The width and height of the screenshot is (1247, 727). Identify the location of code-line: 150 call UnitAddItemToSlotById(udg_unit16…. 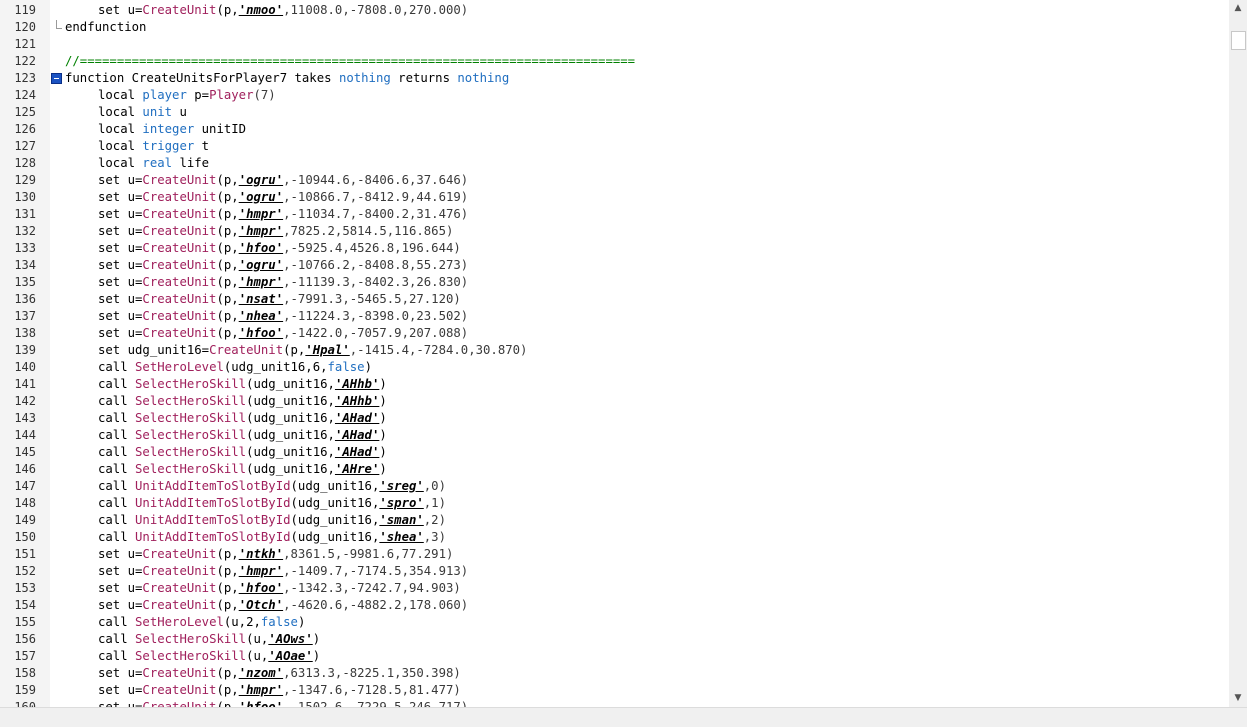
(614, 537).